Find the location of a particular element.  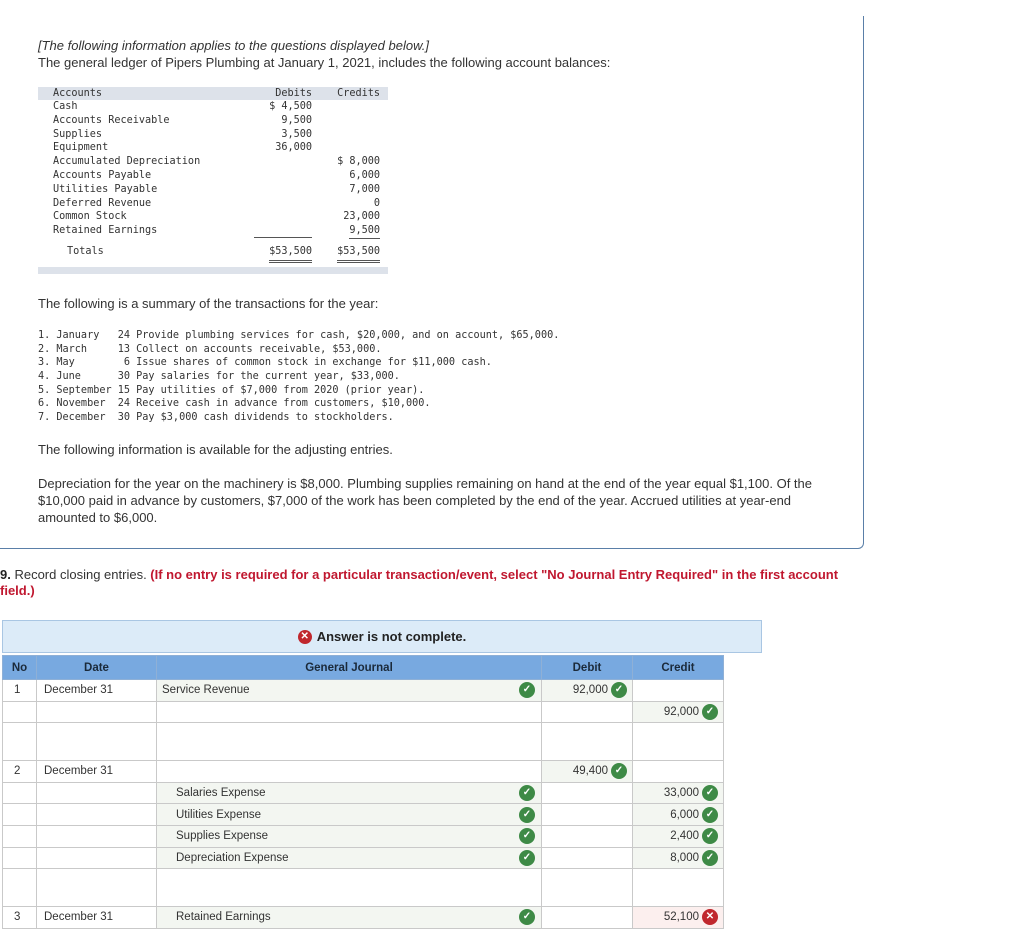

ledger-row: Accumulated Depreciation $ 8,000 is located at coordinates (213, 162).